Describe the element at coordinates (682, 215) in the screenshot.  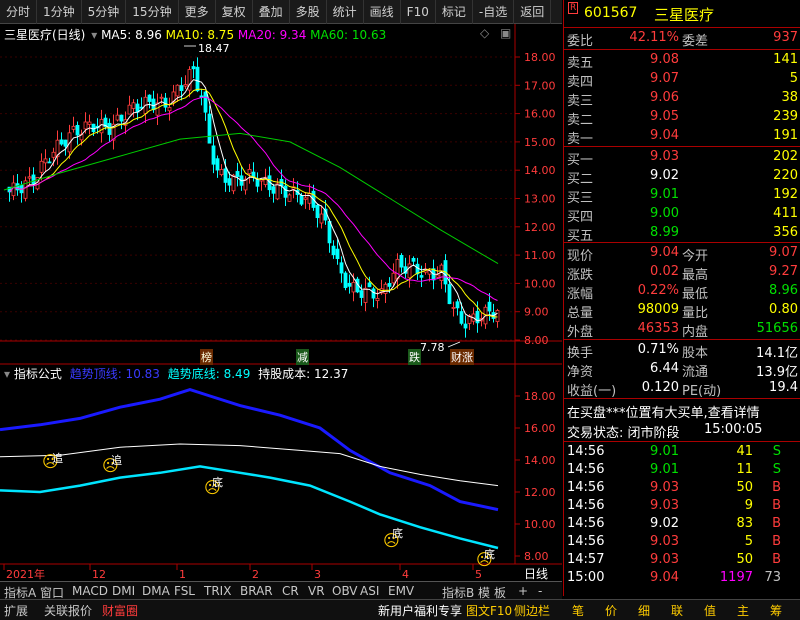
I see `bid-row: 买四 9.00 411` at that location.